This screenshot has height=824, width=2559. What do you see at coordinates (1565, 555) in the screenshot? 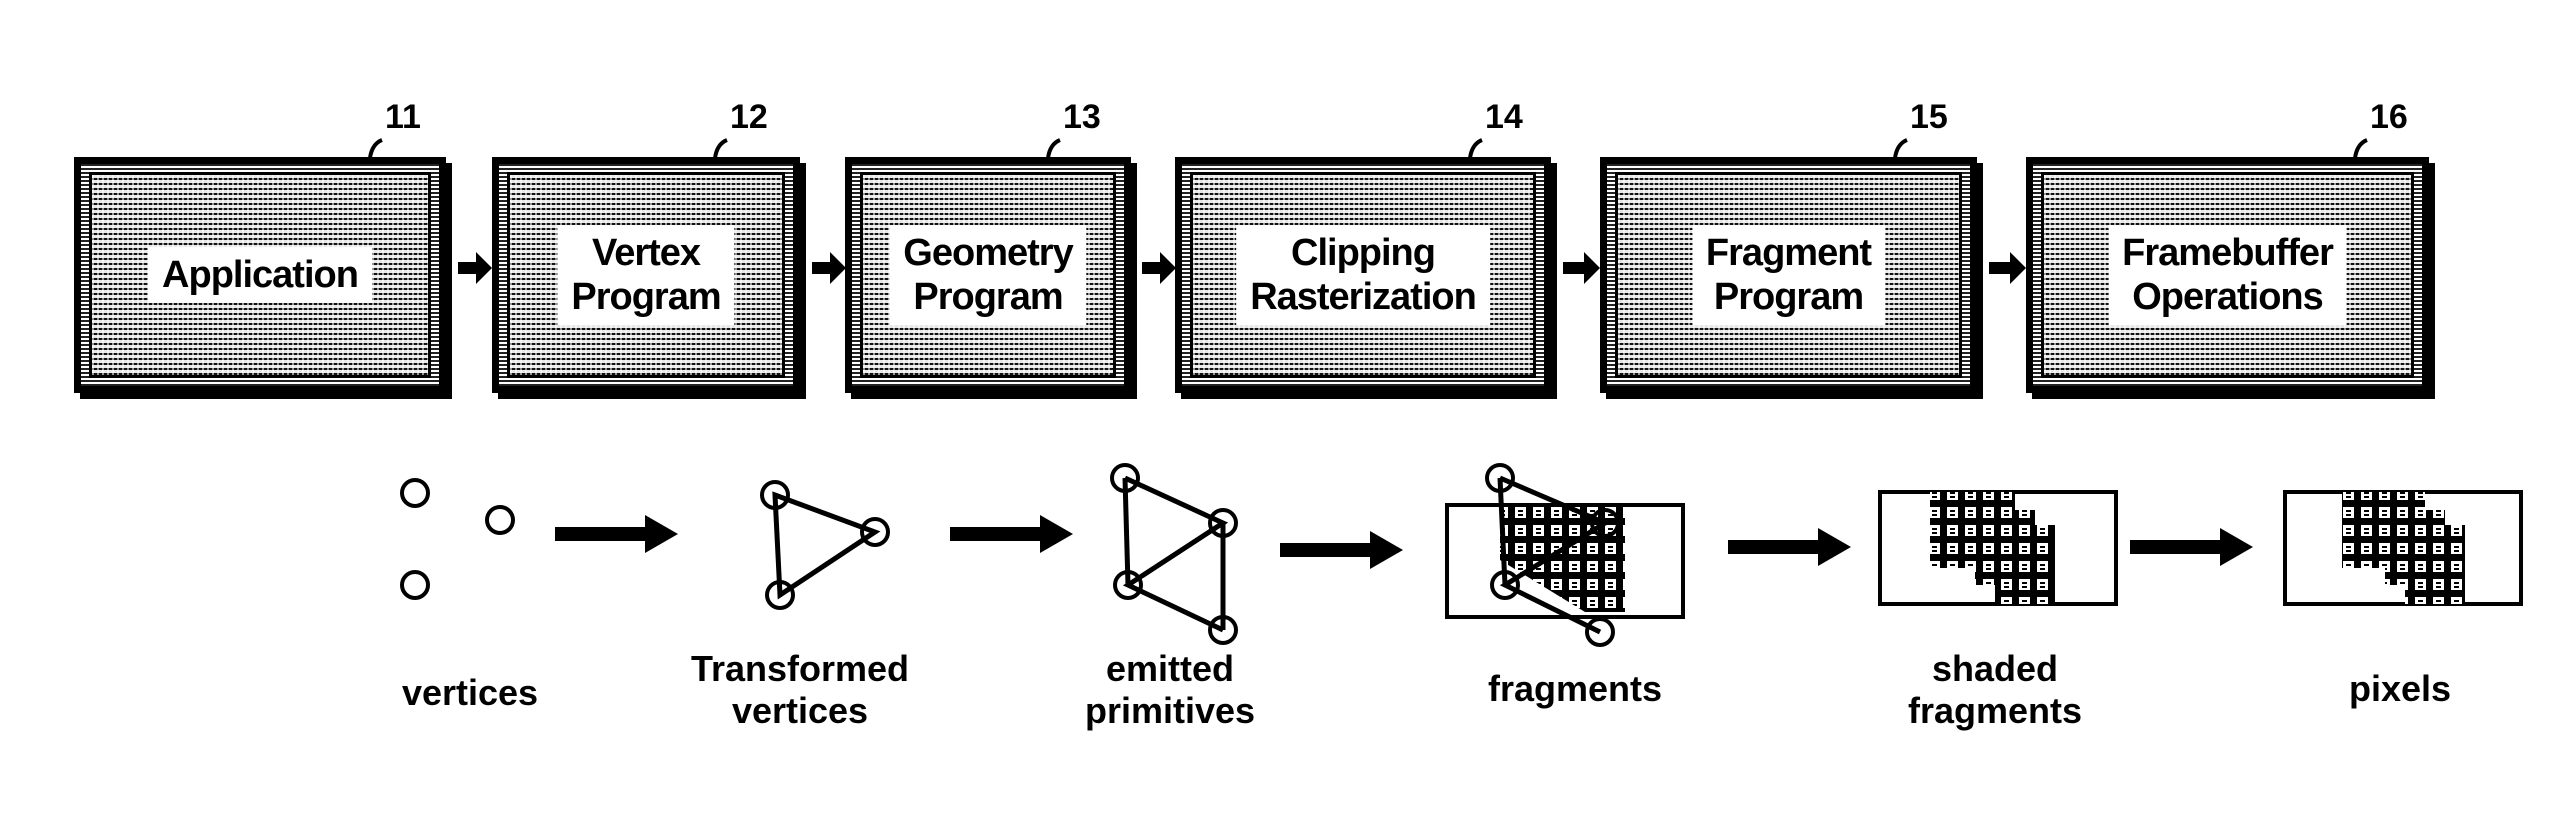
I see `fragments-illustration` at bounding box center [1565, 555].